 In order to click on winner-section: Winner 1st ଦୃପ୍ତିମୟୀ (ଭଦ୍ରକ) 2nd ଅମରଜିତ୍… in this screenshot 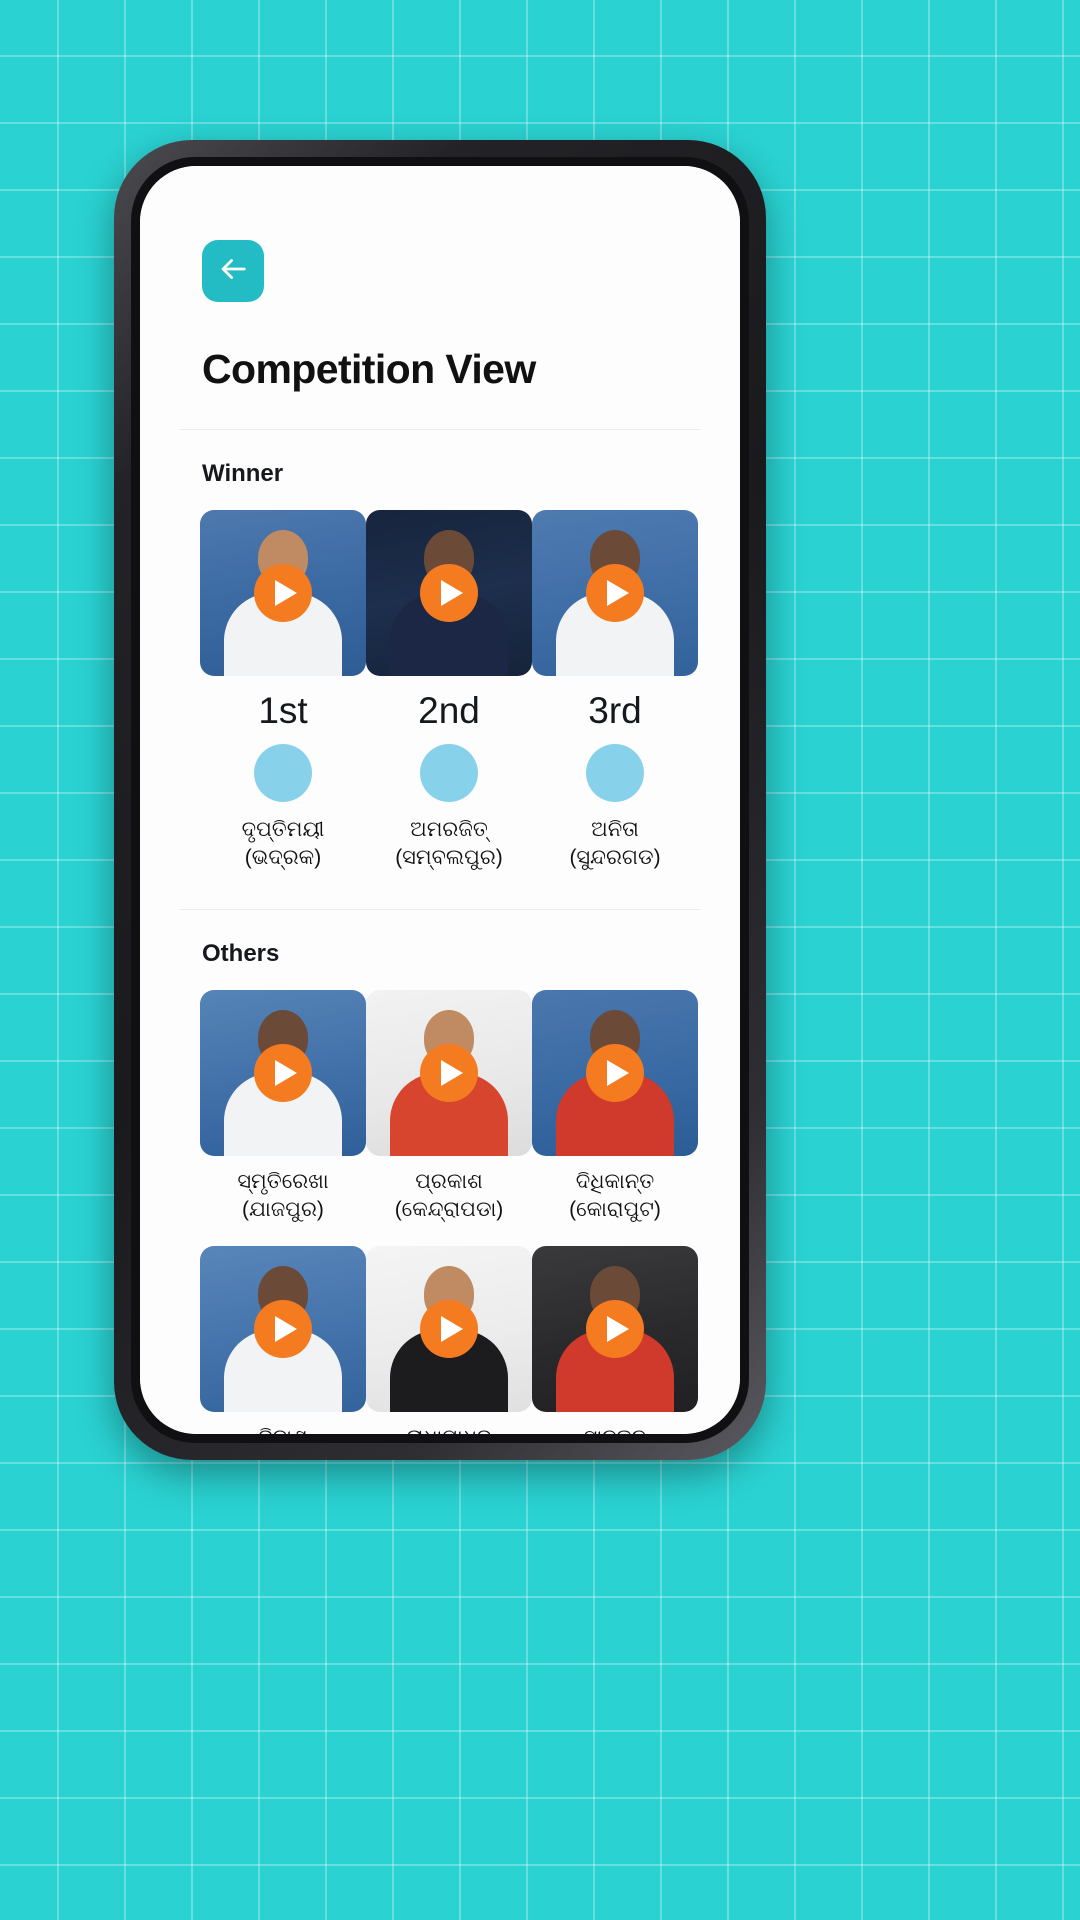, I will do `click(440, 685)`.